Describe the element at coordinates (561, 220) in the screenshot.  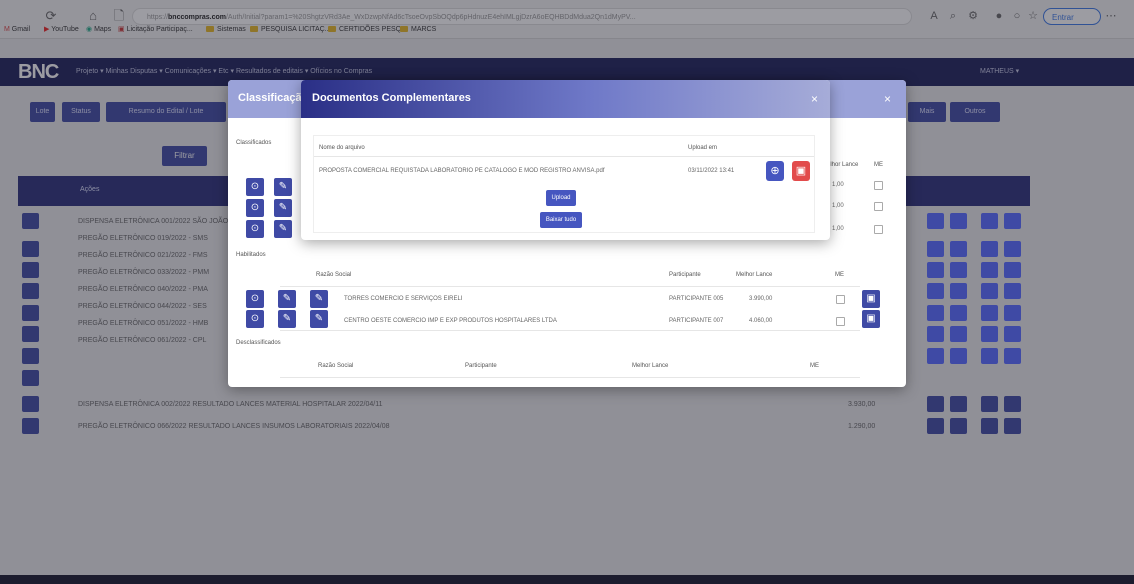
I see `download-all-button: Baixar tudo` at that location.